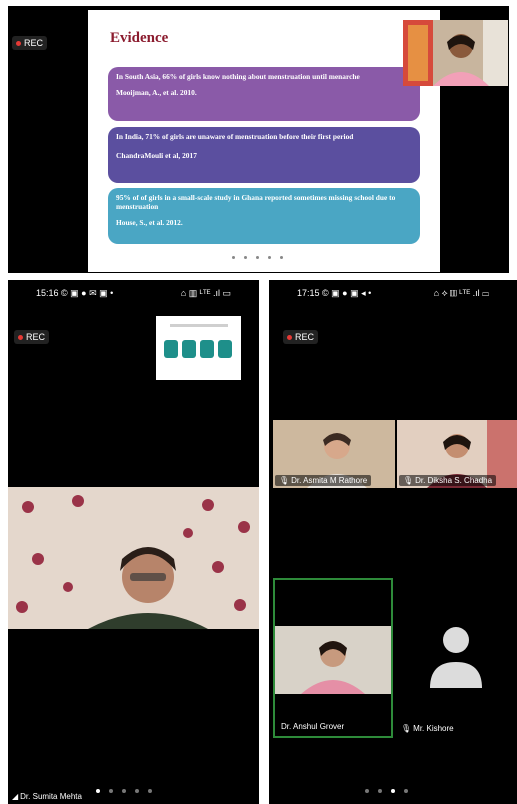 The image size is (517, 804). I want to click on main-speaker-video, so click(133, 558).